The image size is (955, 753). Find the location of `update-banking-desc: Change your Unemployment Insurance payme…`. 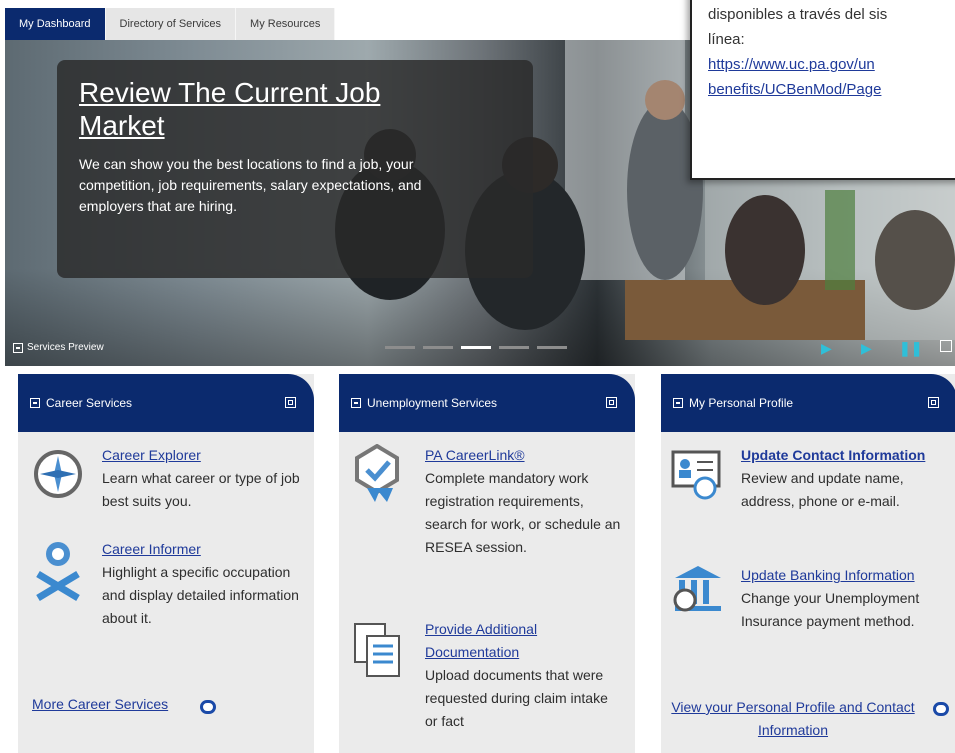

update-banking-desc: Change your Unemployment Insurance payme… is located at coordinates (830, 609).